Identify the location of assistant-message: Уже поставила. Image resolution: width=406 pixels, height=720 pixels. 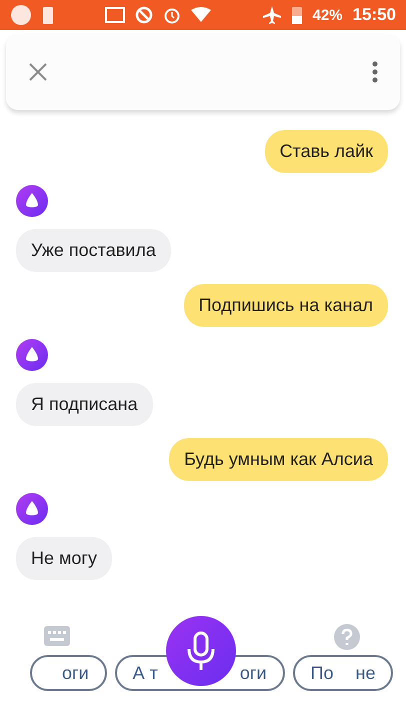
(93, 250).